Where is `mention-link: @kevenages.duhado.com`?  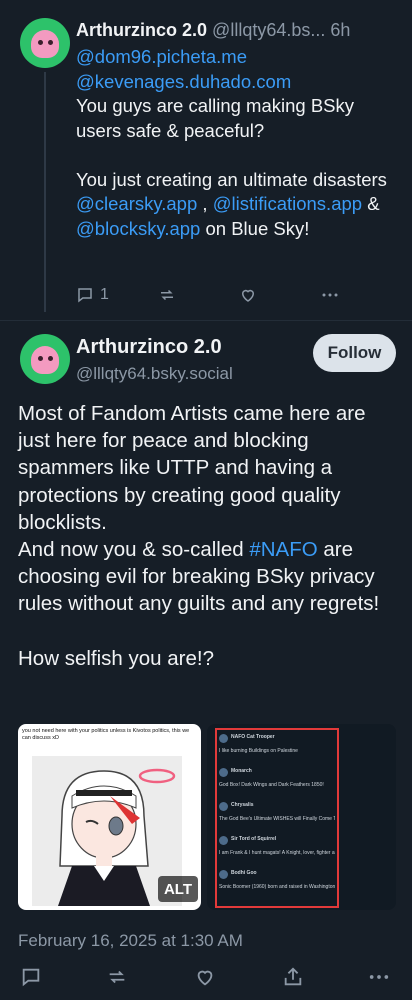
mention-link: @kevenages.duhado.com is located at coordinates (183, 81).